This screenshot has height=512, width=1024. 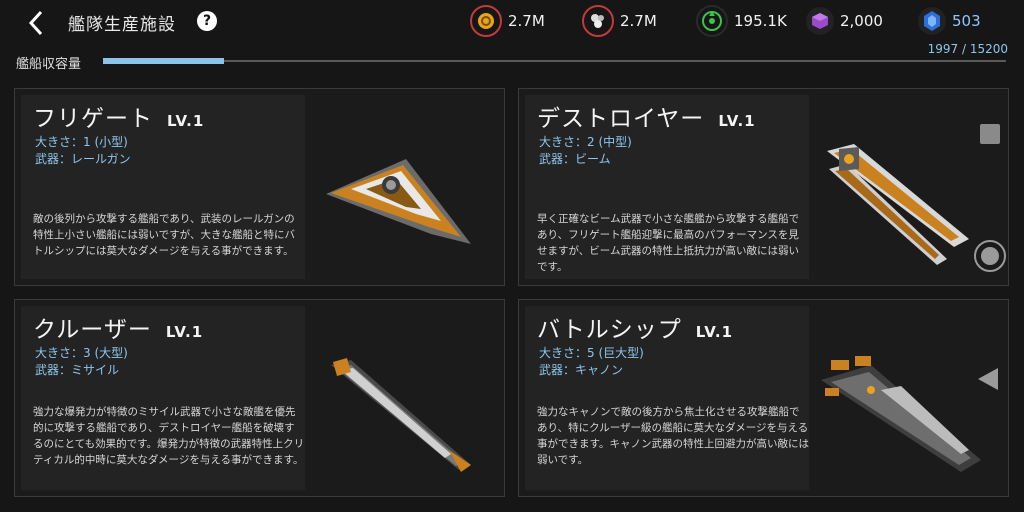 I want to click on ship-weapon: 武器：レールガン, so click(x=83, y=159).